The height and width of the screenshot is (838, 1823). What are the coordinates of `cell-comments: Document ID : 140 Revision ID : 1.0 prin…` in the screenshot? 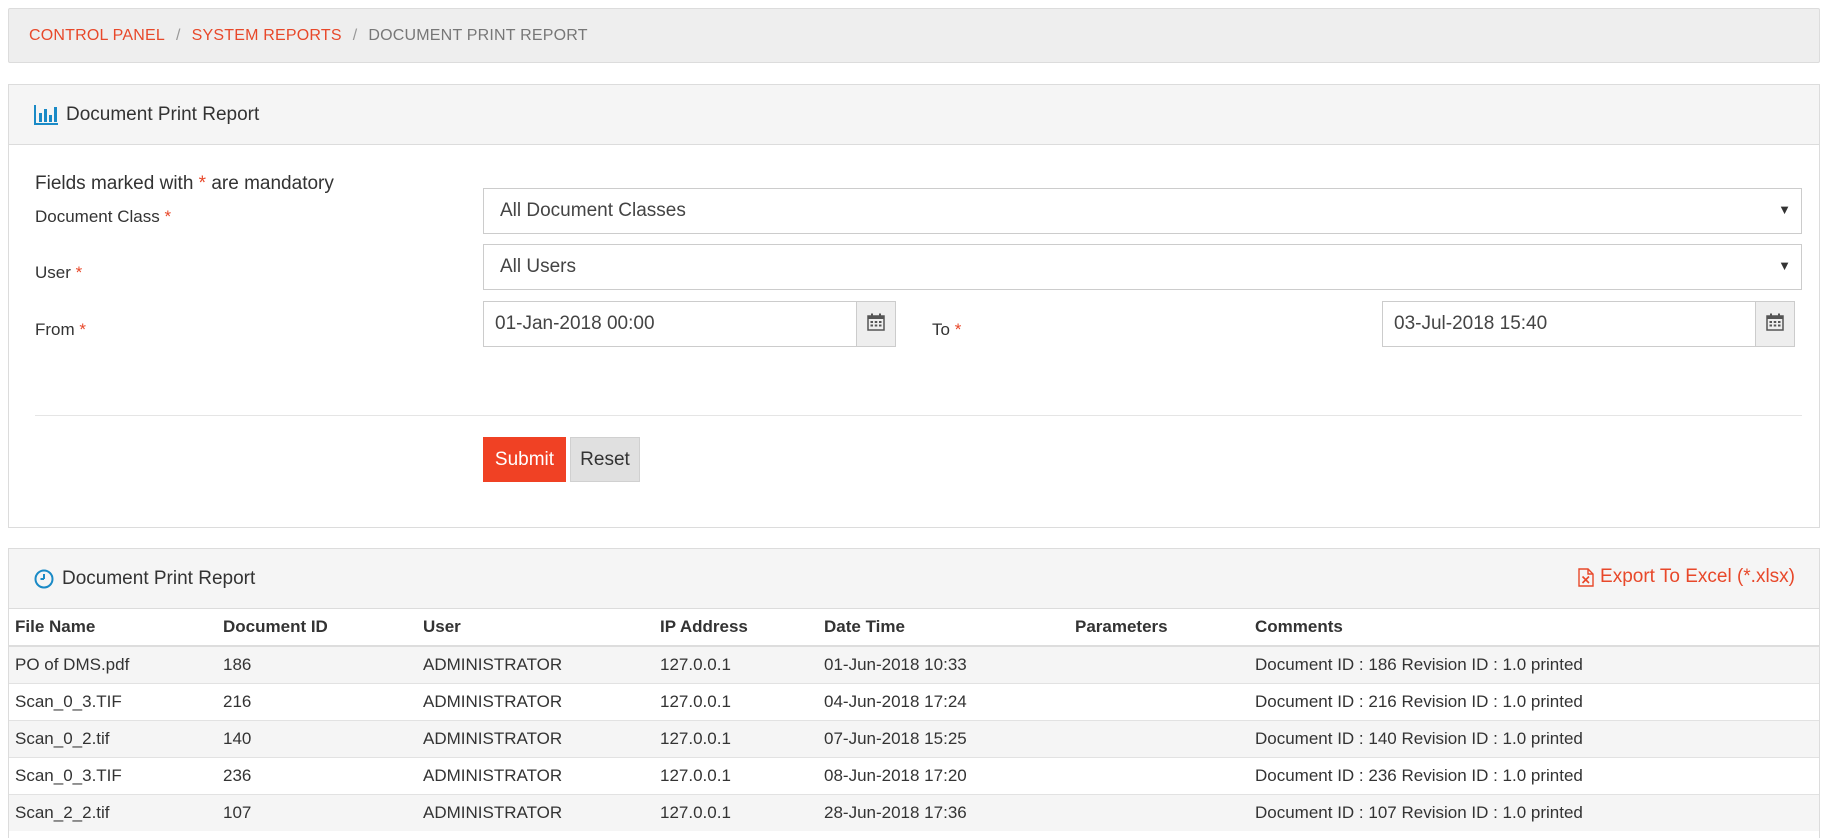 It's located at (1534, 738).